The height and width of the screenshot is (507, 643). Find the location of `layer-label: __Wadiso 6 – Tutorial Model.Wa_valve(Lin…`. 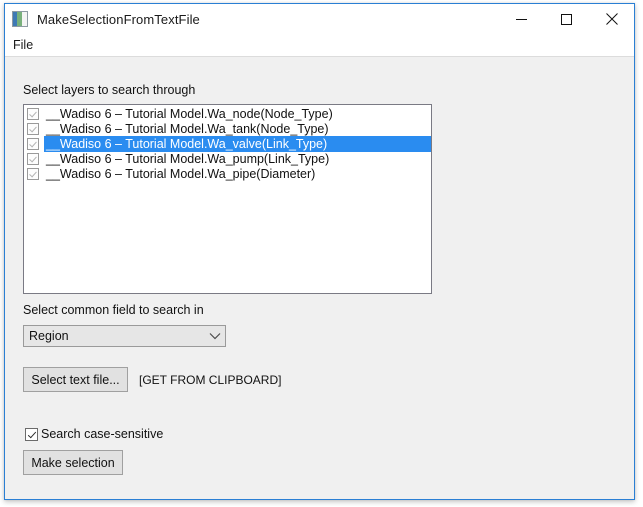

layer-label: __Wadiso 6 – Tutorial Model.Wa_valve(Lin… is located at coordinates (237, 143).